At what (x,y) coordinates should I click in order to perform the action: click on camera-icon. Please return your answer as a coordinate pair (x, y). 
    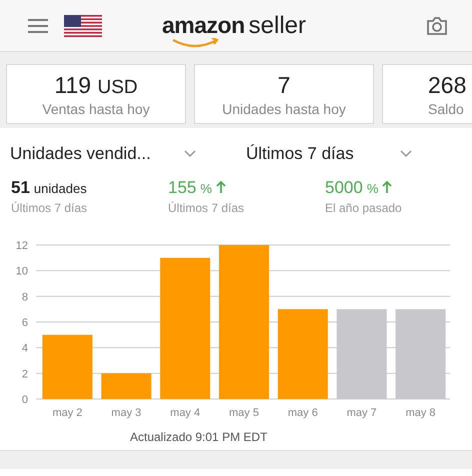
    Looking at the image, I should click on (437, 25).